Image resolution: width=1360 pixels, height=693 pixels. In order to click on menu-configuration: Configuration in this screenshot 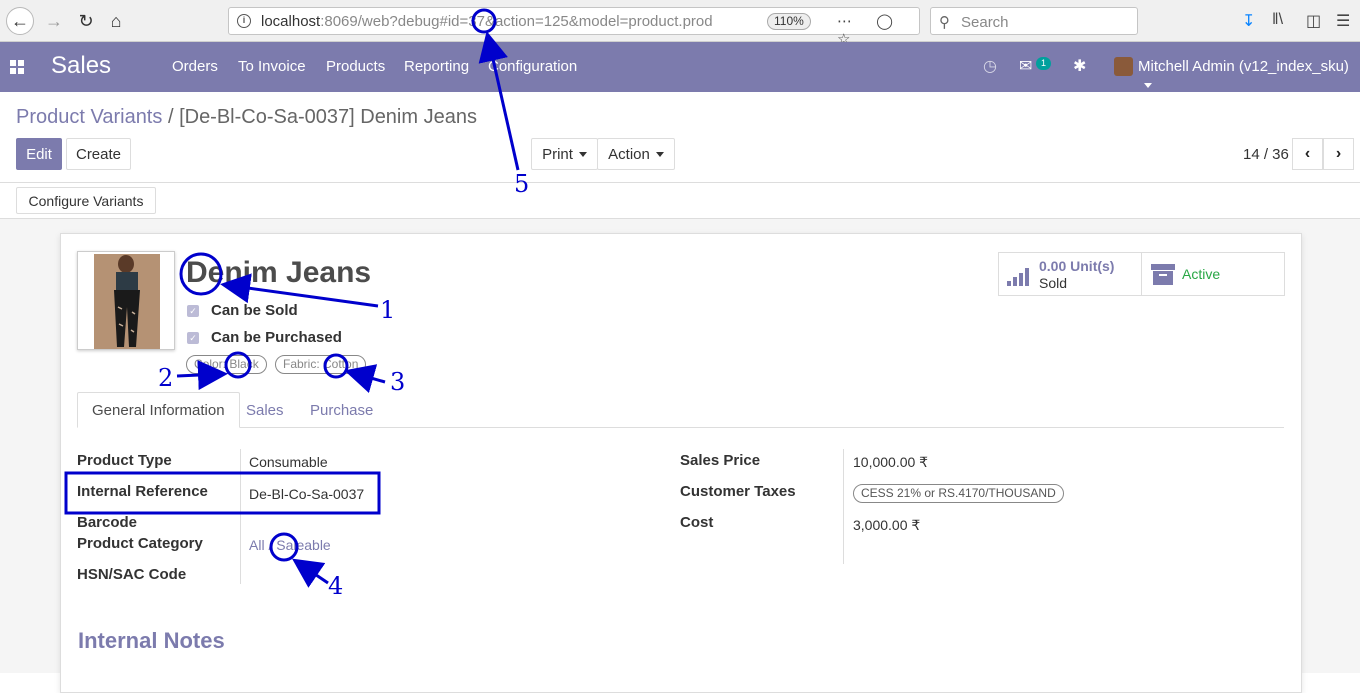, I will do `click(532, 66)`.